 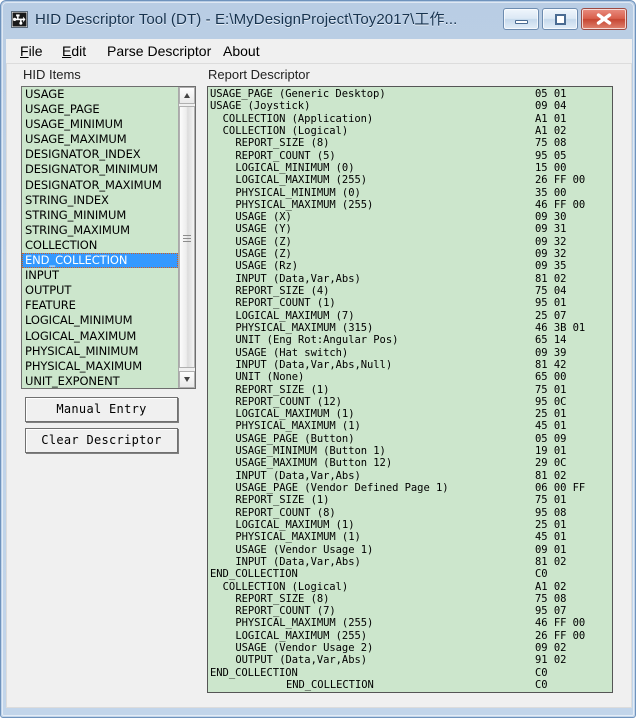 I want to click on report-descriptor-line: REPORT_COUNT (8) 95 08, so click(x=411, y=513).